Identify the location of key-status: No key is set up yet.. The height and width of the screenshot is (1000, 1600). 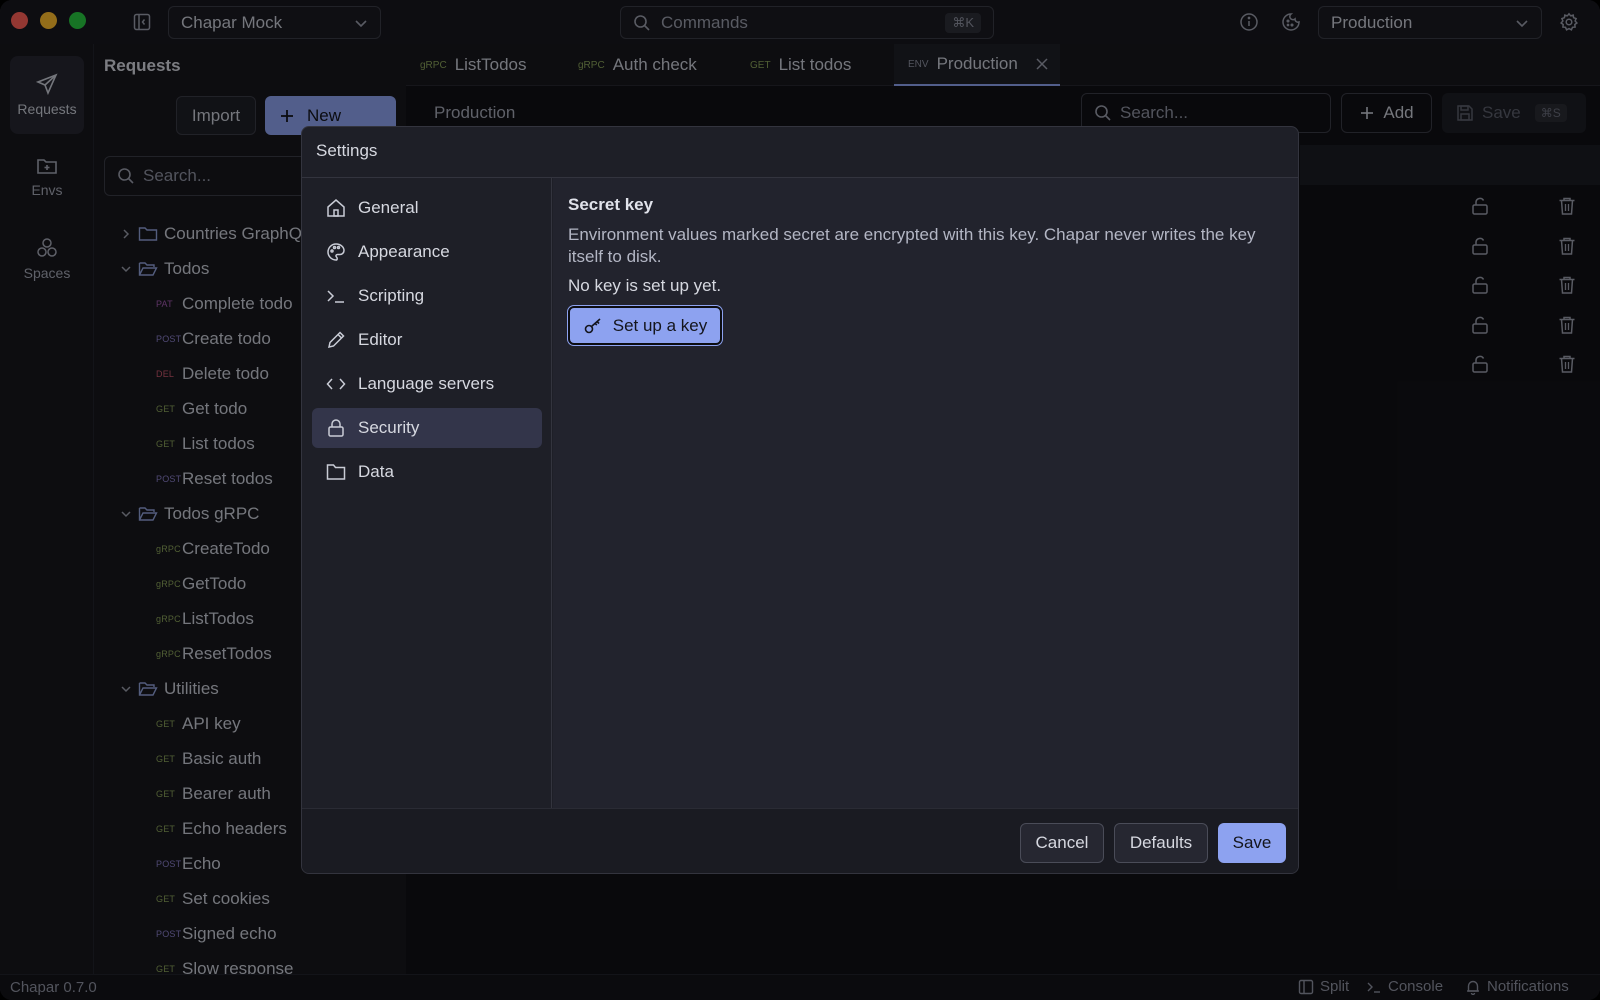
(645, 285).